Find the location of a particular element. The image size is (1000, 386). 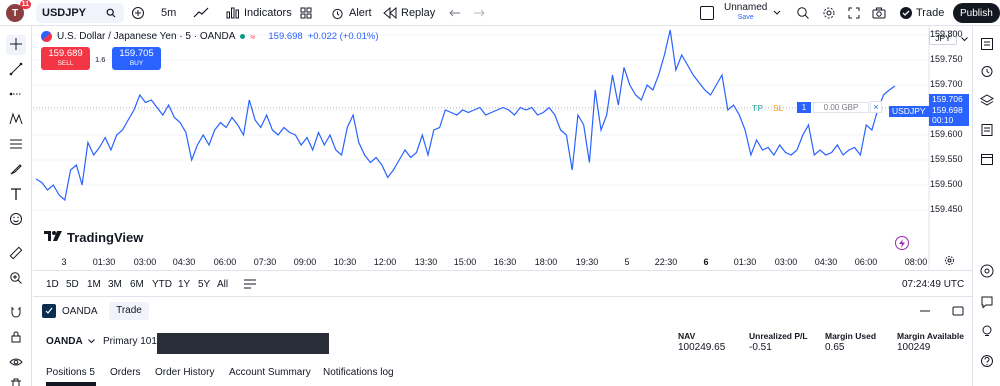

grid-icon is located at coordinates (306, 13).